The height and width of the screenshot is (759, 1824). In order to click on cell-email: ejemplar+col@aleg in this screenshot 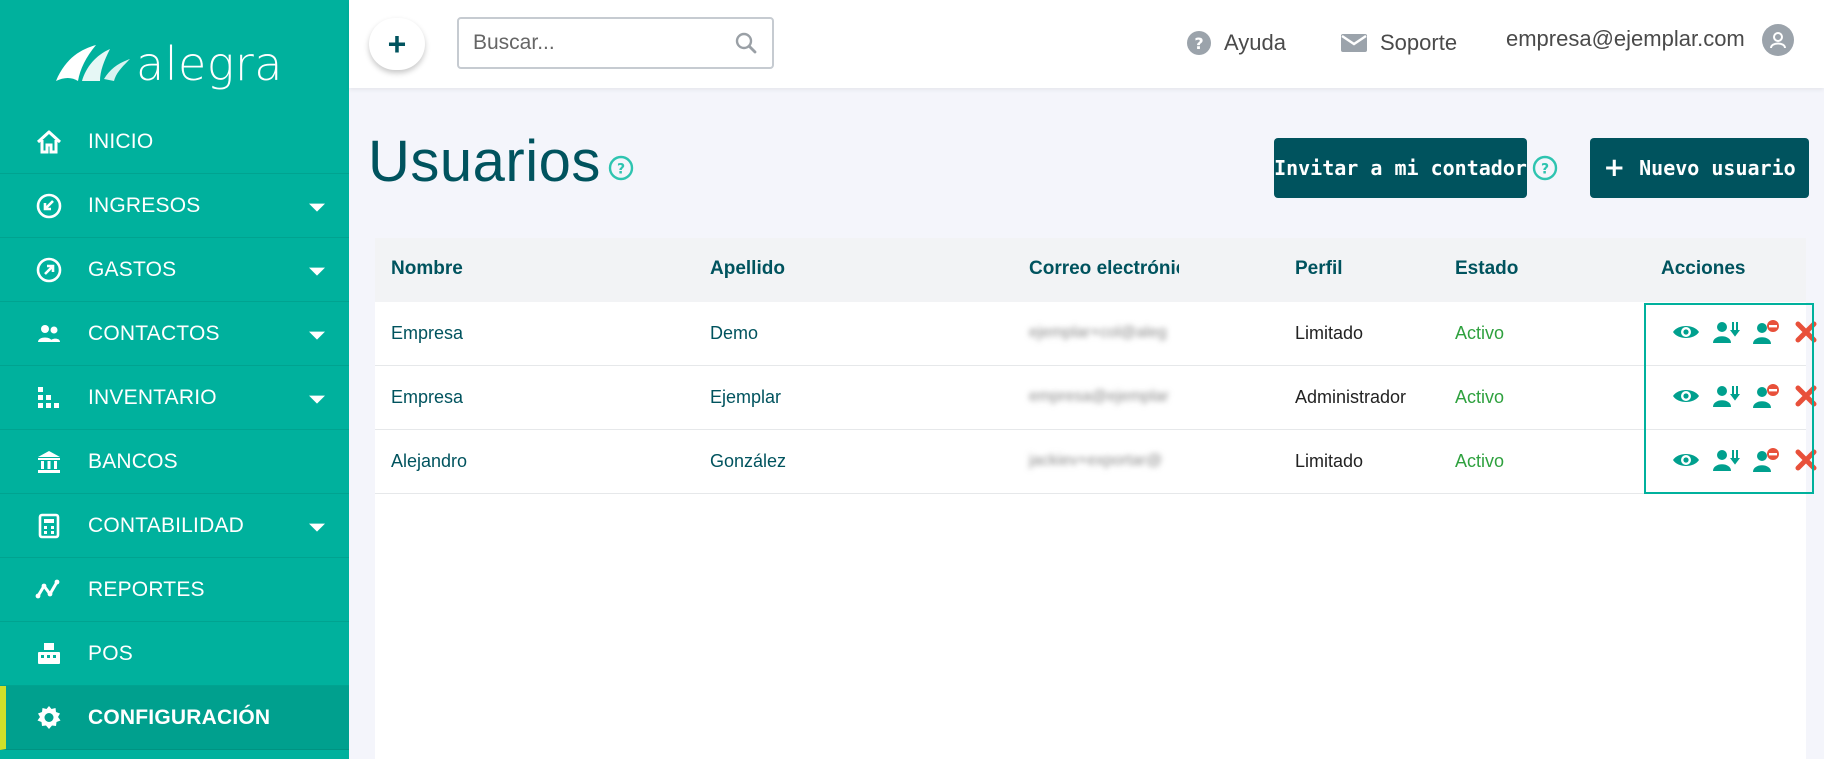, I will do `click(1098, 332)`.